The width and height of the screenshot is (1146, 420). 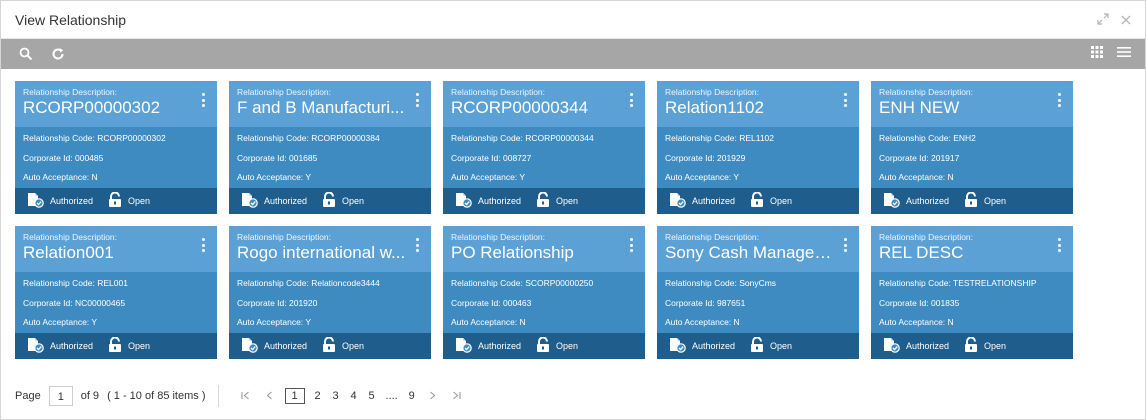 I want to click on next-page-icon, so click(x=432, y=396).